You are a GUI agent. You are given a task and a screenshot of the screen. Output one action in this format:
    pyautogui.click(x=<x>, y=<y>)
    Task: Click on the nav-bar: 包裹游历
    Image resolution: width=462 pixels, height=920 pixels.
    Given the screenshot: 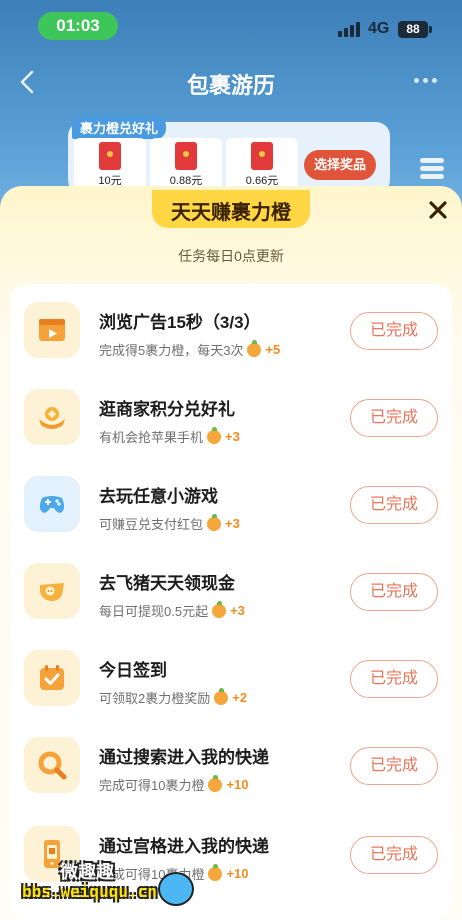 What is the action you would take?
    pyautogui.click(x=231, y=82)
    